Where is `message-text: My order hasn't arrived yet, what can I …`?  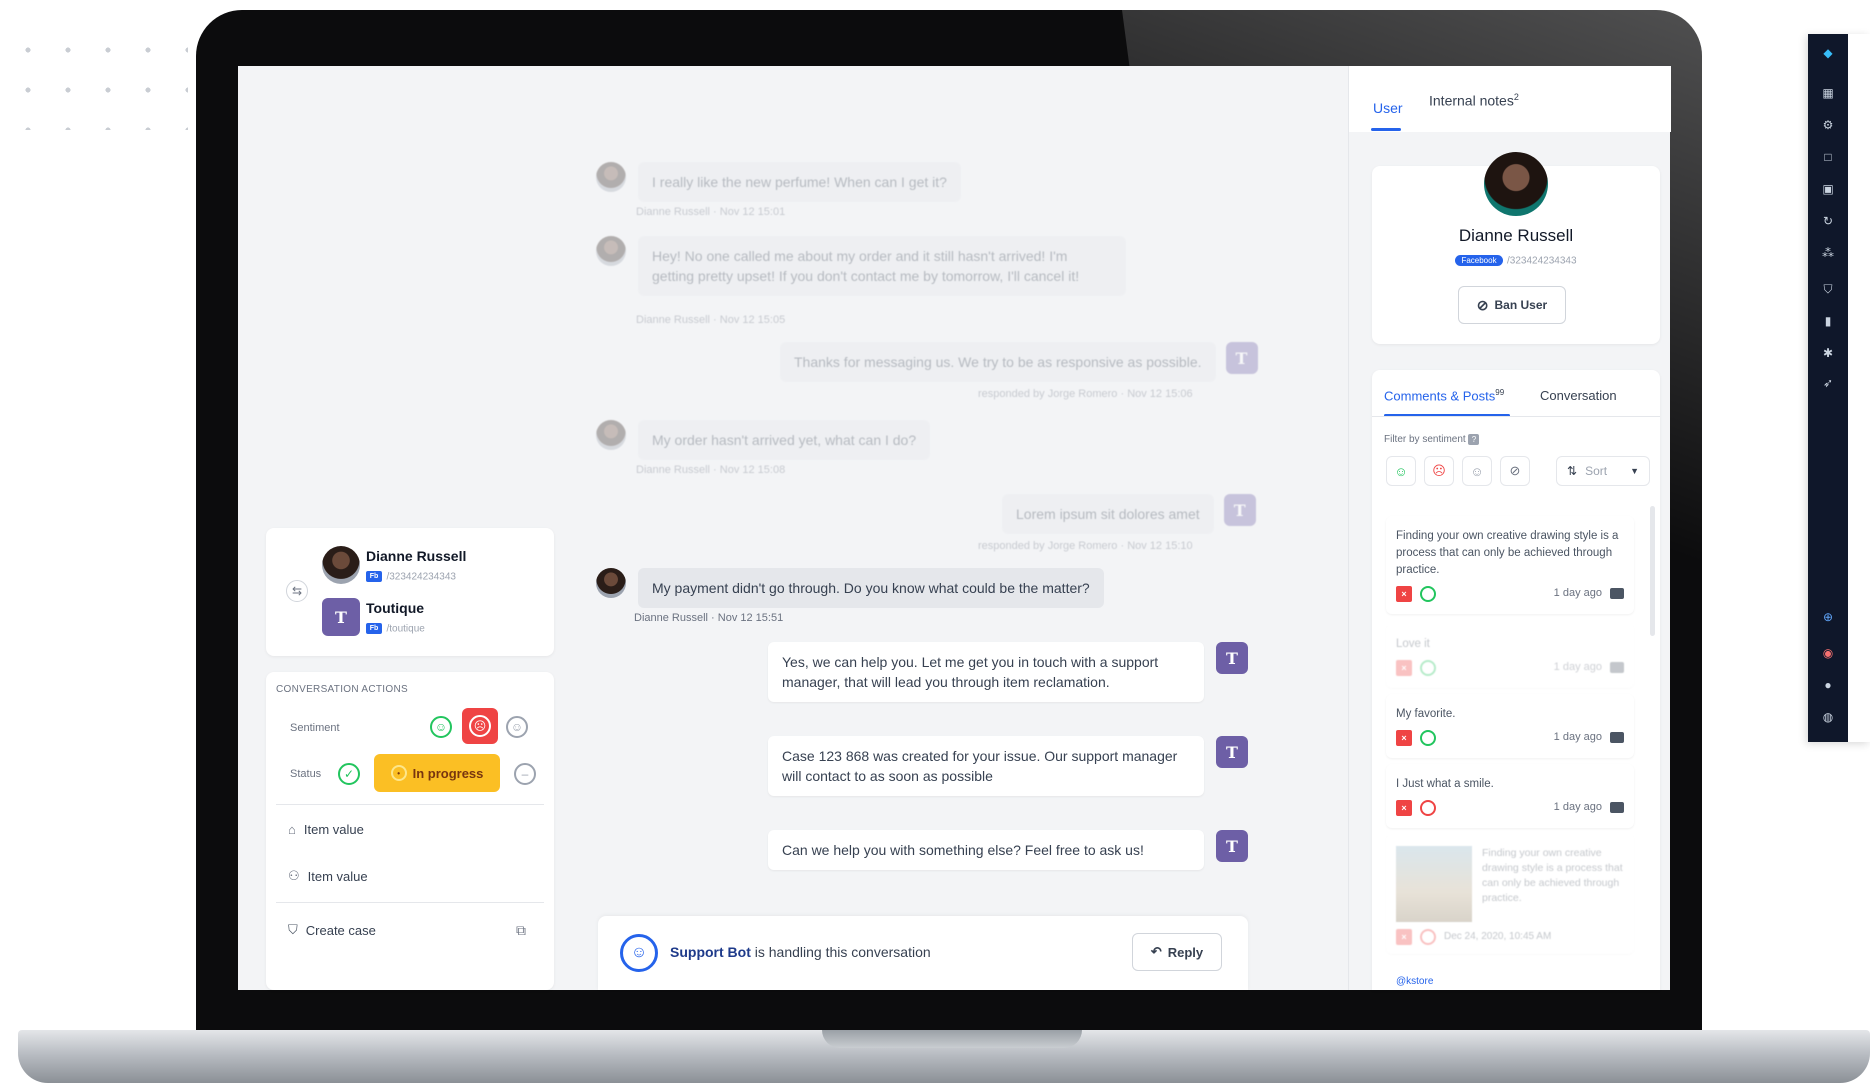
message-text: My order hasn't arrived yet, what can I … is located at coordinates (784, 440).